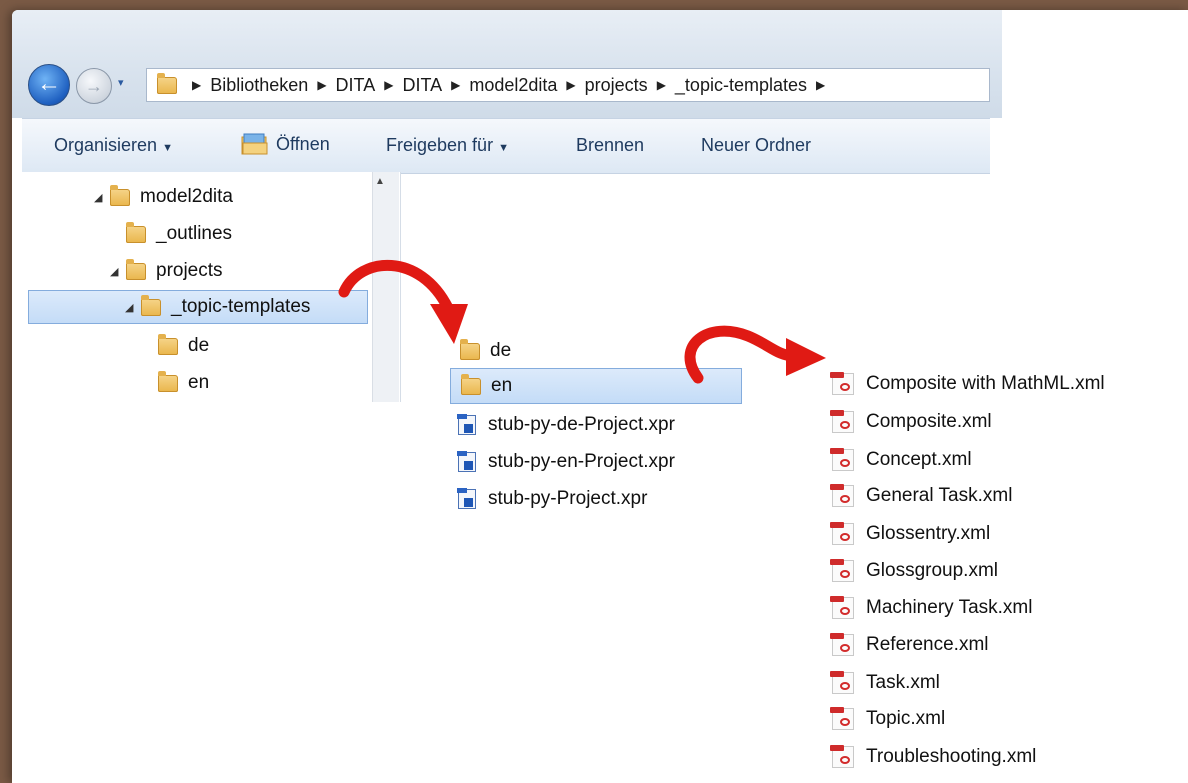 Image resolution: width=1188 pixels, height=783 pixels. What do you see at coordinates (199, 382) in the screenshot?
I see `tree-item-label: en` at bounding box center [199, 382].